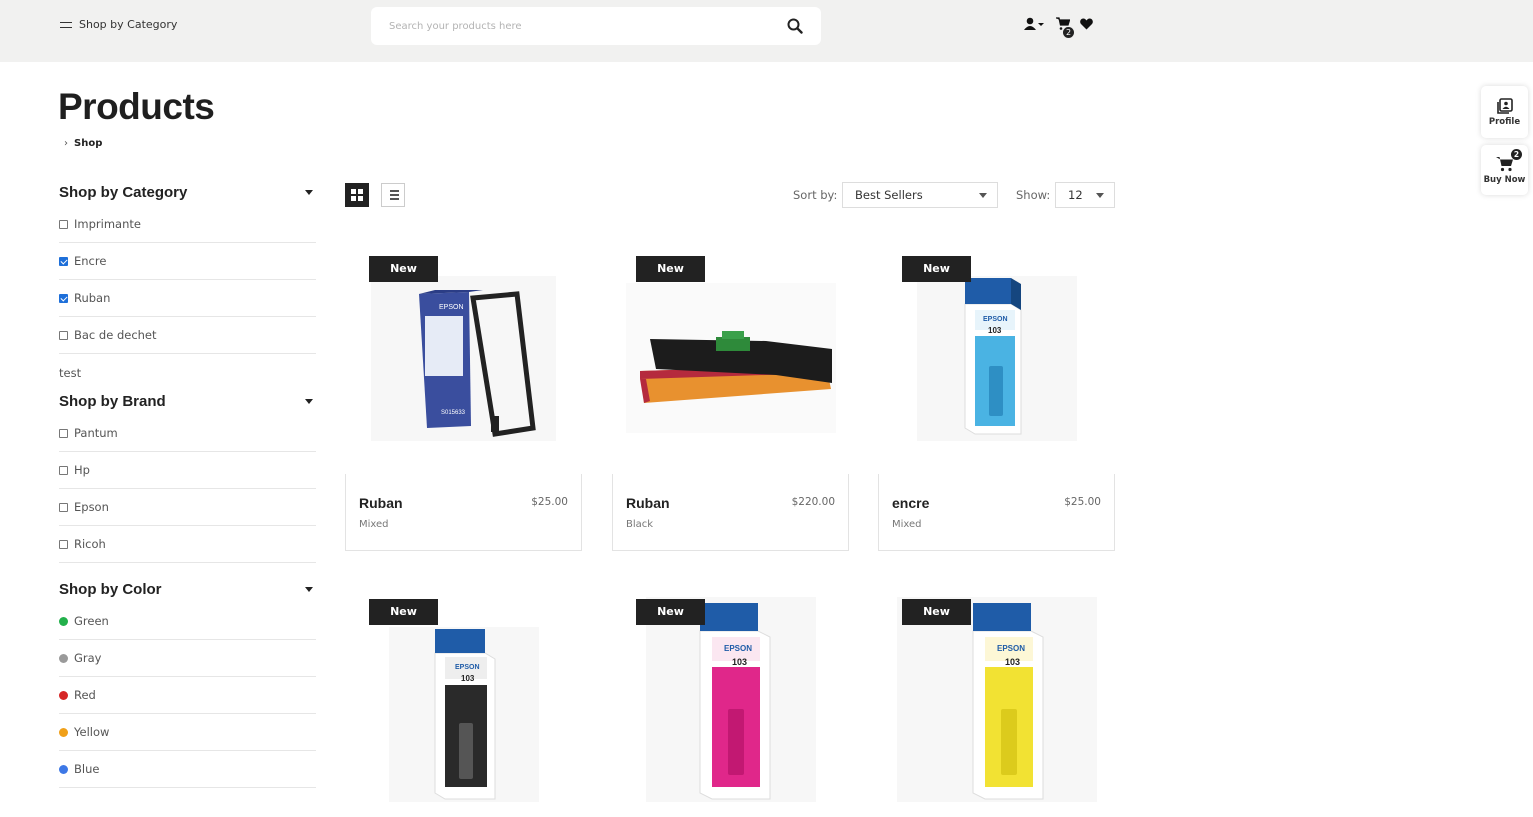  Describe the element at coordinates (463, 358) in the screenshot. I see `epson-ribbon-box-icon: EPSON S015633` at that location.